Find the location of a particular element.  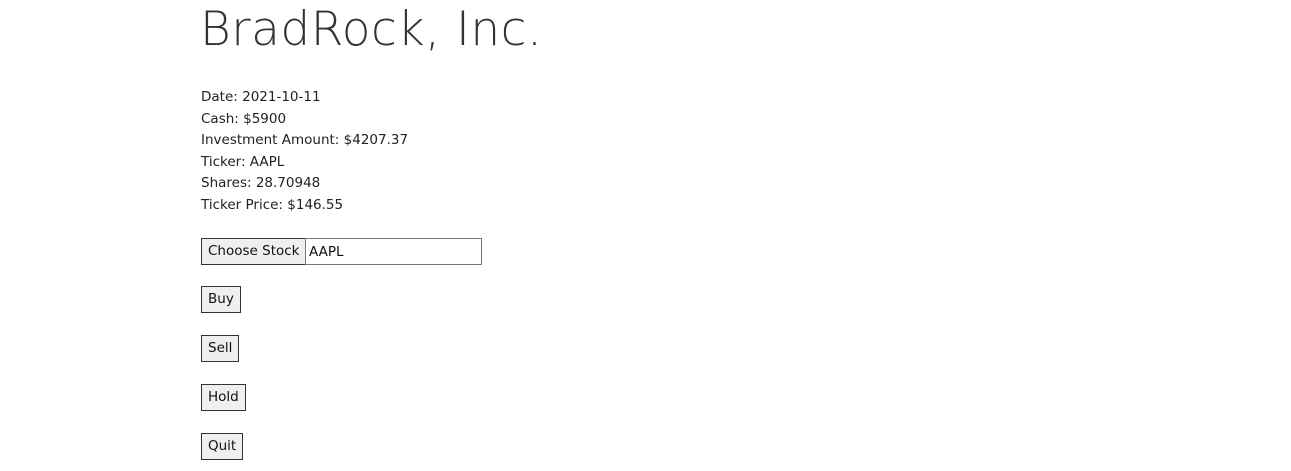

date-text: Date: 2021-10-11 is located at coordinates (261, 97).